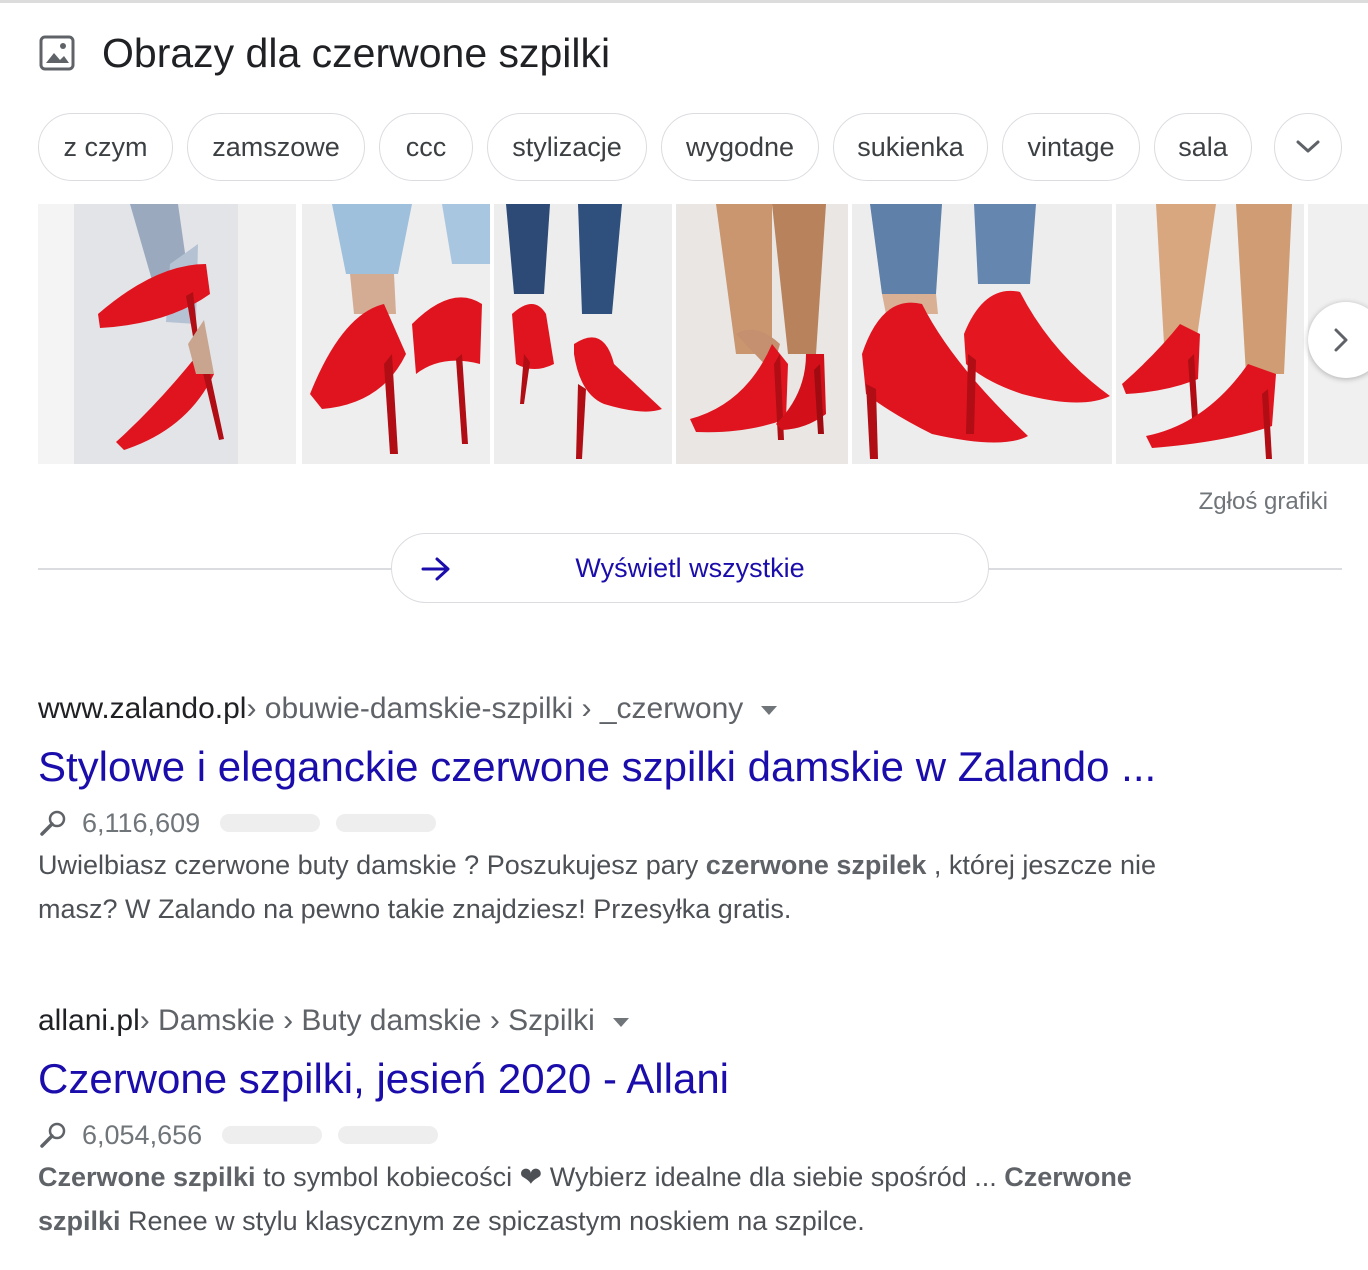  Describe the element at coordinates (141, 822) in the screenshot. I see `result-count: 6,116,609` at that location.